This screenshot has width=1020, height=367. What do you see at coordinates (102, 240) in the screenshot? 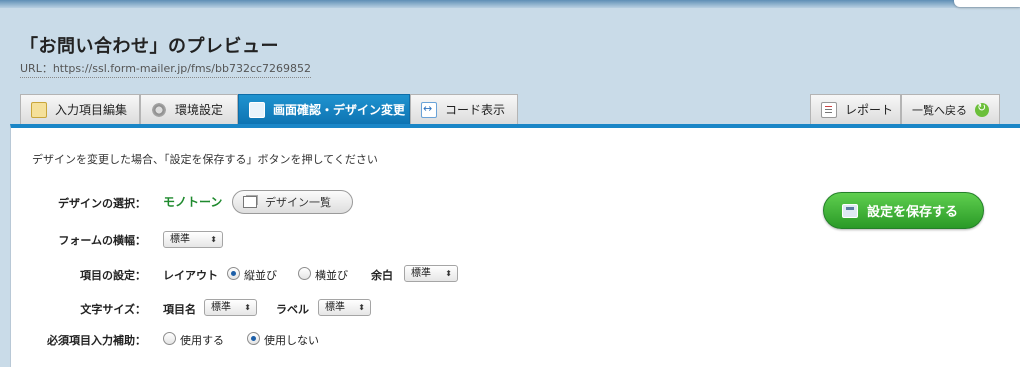
I see `form-width-label: フォームの横幅：` at bounding box center [102, 240].